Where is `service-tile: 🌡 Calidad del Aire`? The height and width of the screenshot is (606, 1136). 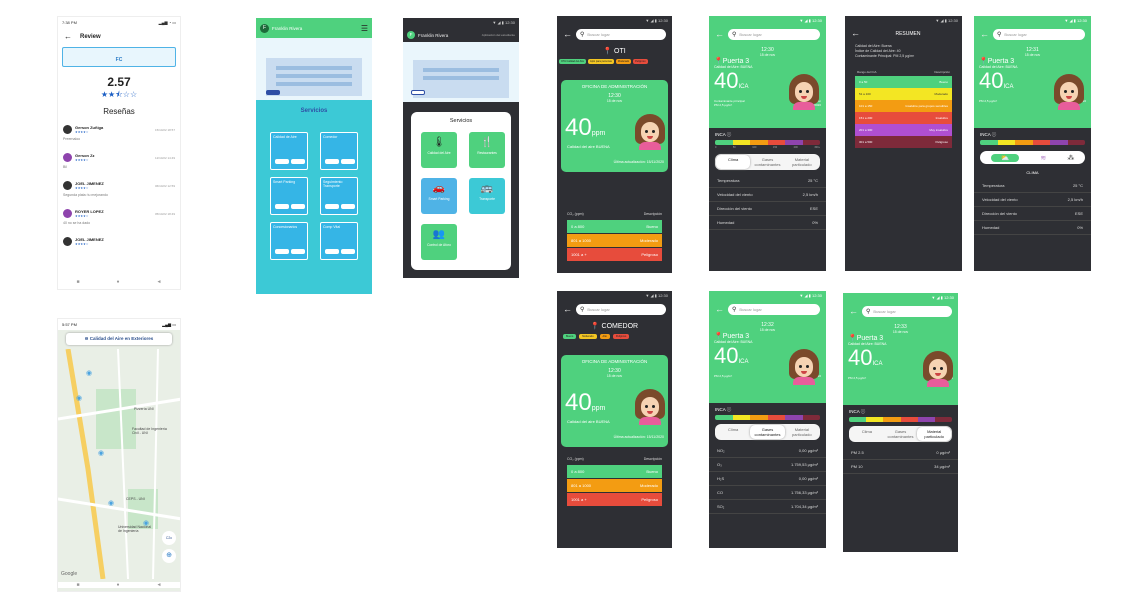 service-tile: 🌡 Calidad del Aire is located at coordinates (439, 150).